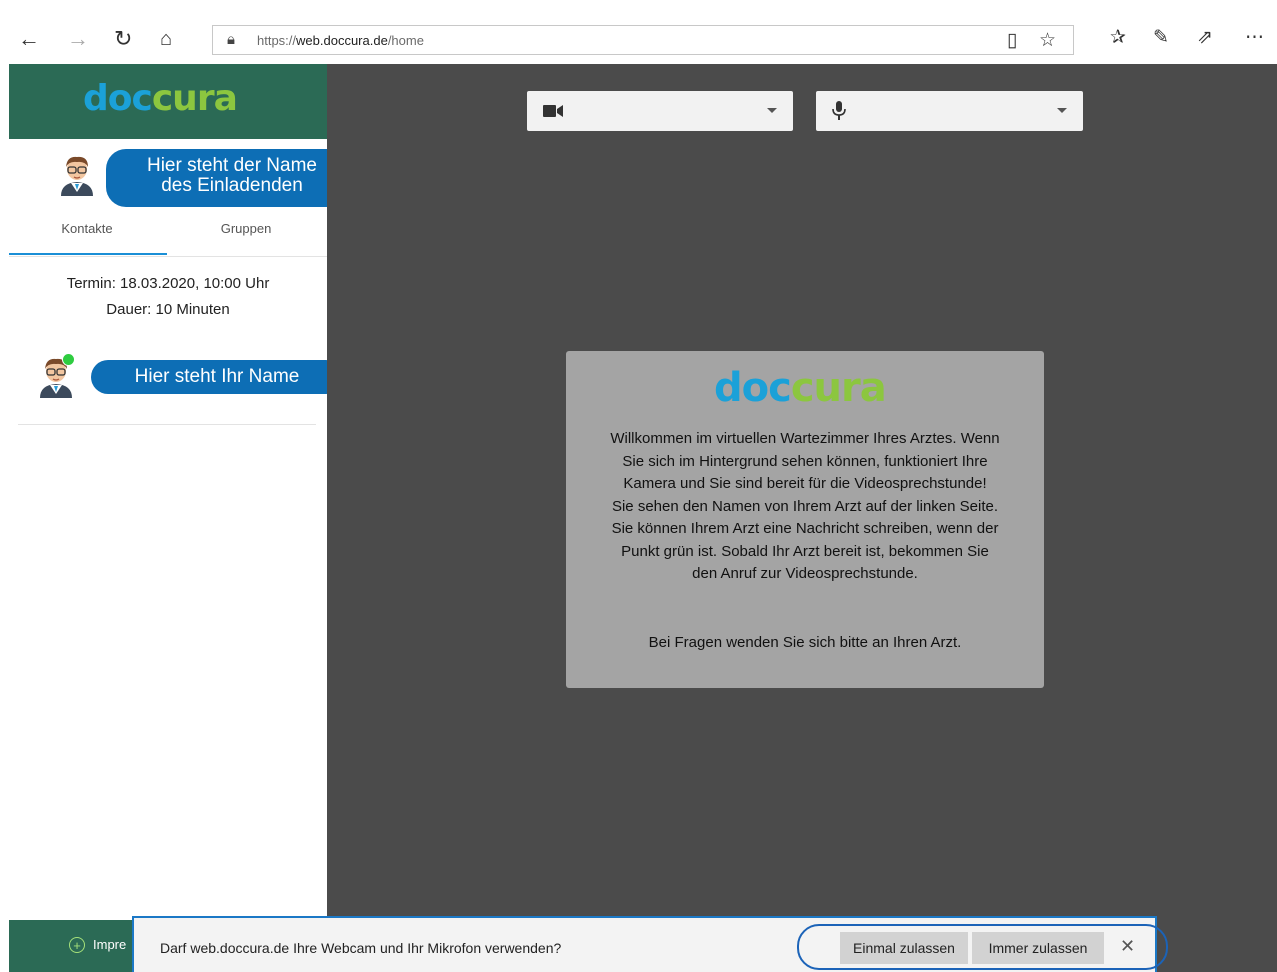  What do you see at coordinates (949, 111) in the screenshot?
I see `microphone-select` at bounding box center [949, 111].